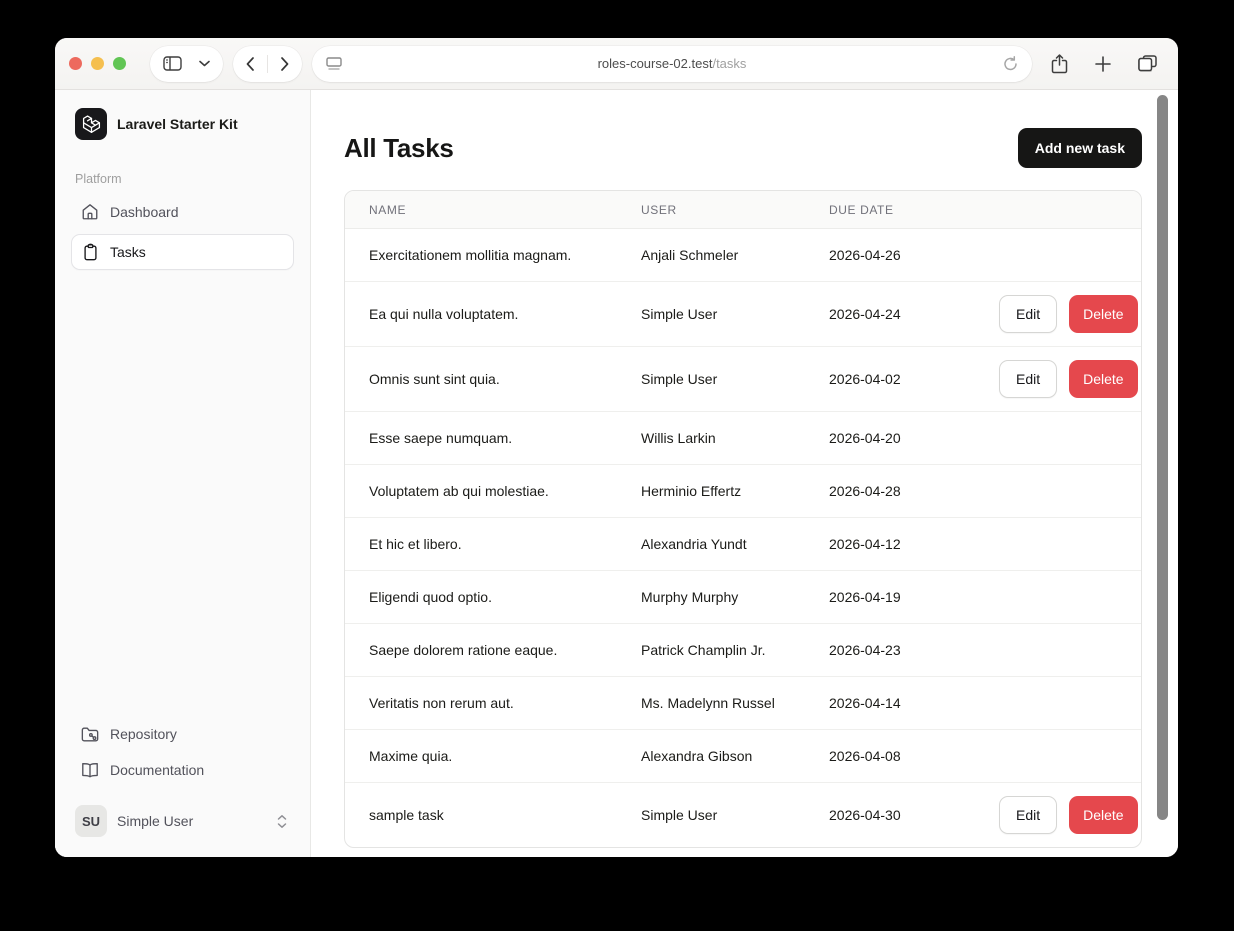 This screenshot has height=931, width=1234. I want to click on task-name-cell: Maxime quia., so click(411, 756).